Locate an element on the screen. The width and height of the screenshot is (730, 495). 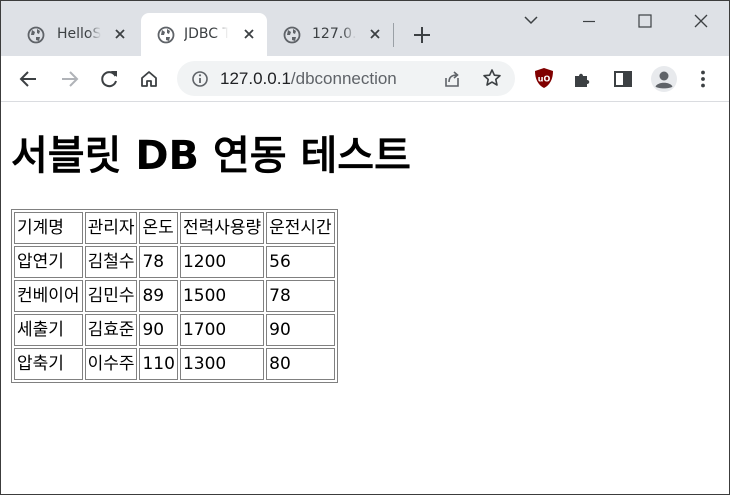
table-cell: 김효준 is located at coordinates (111, 330).